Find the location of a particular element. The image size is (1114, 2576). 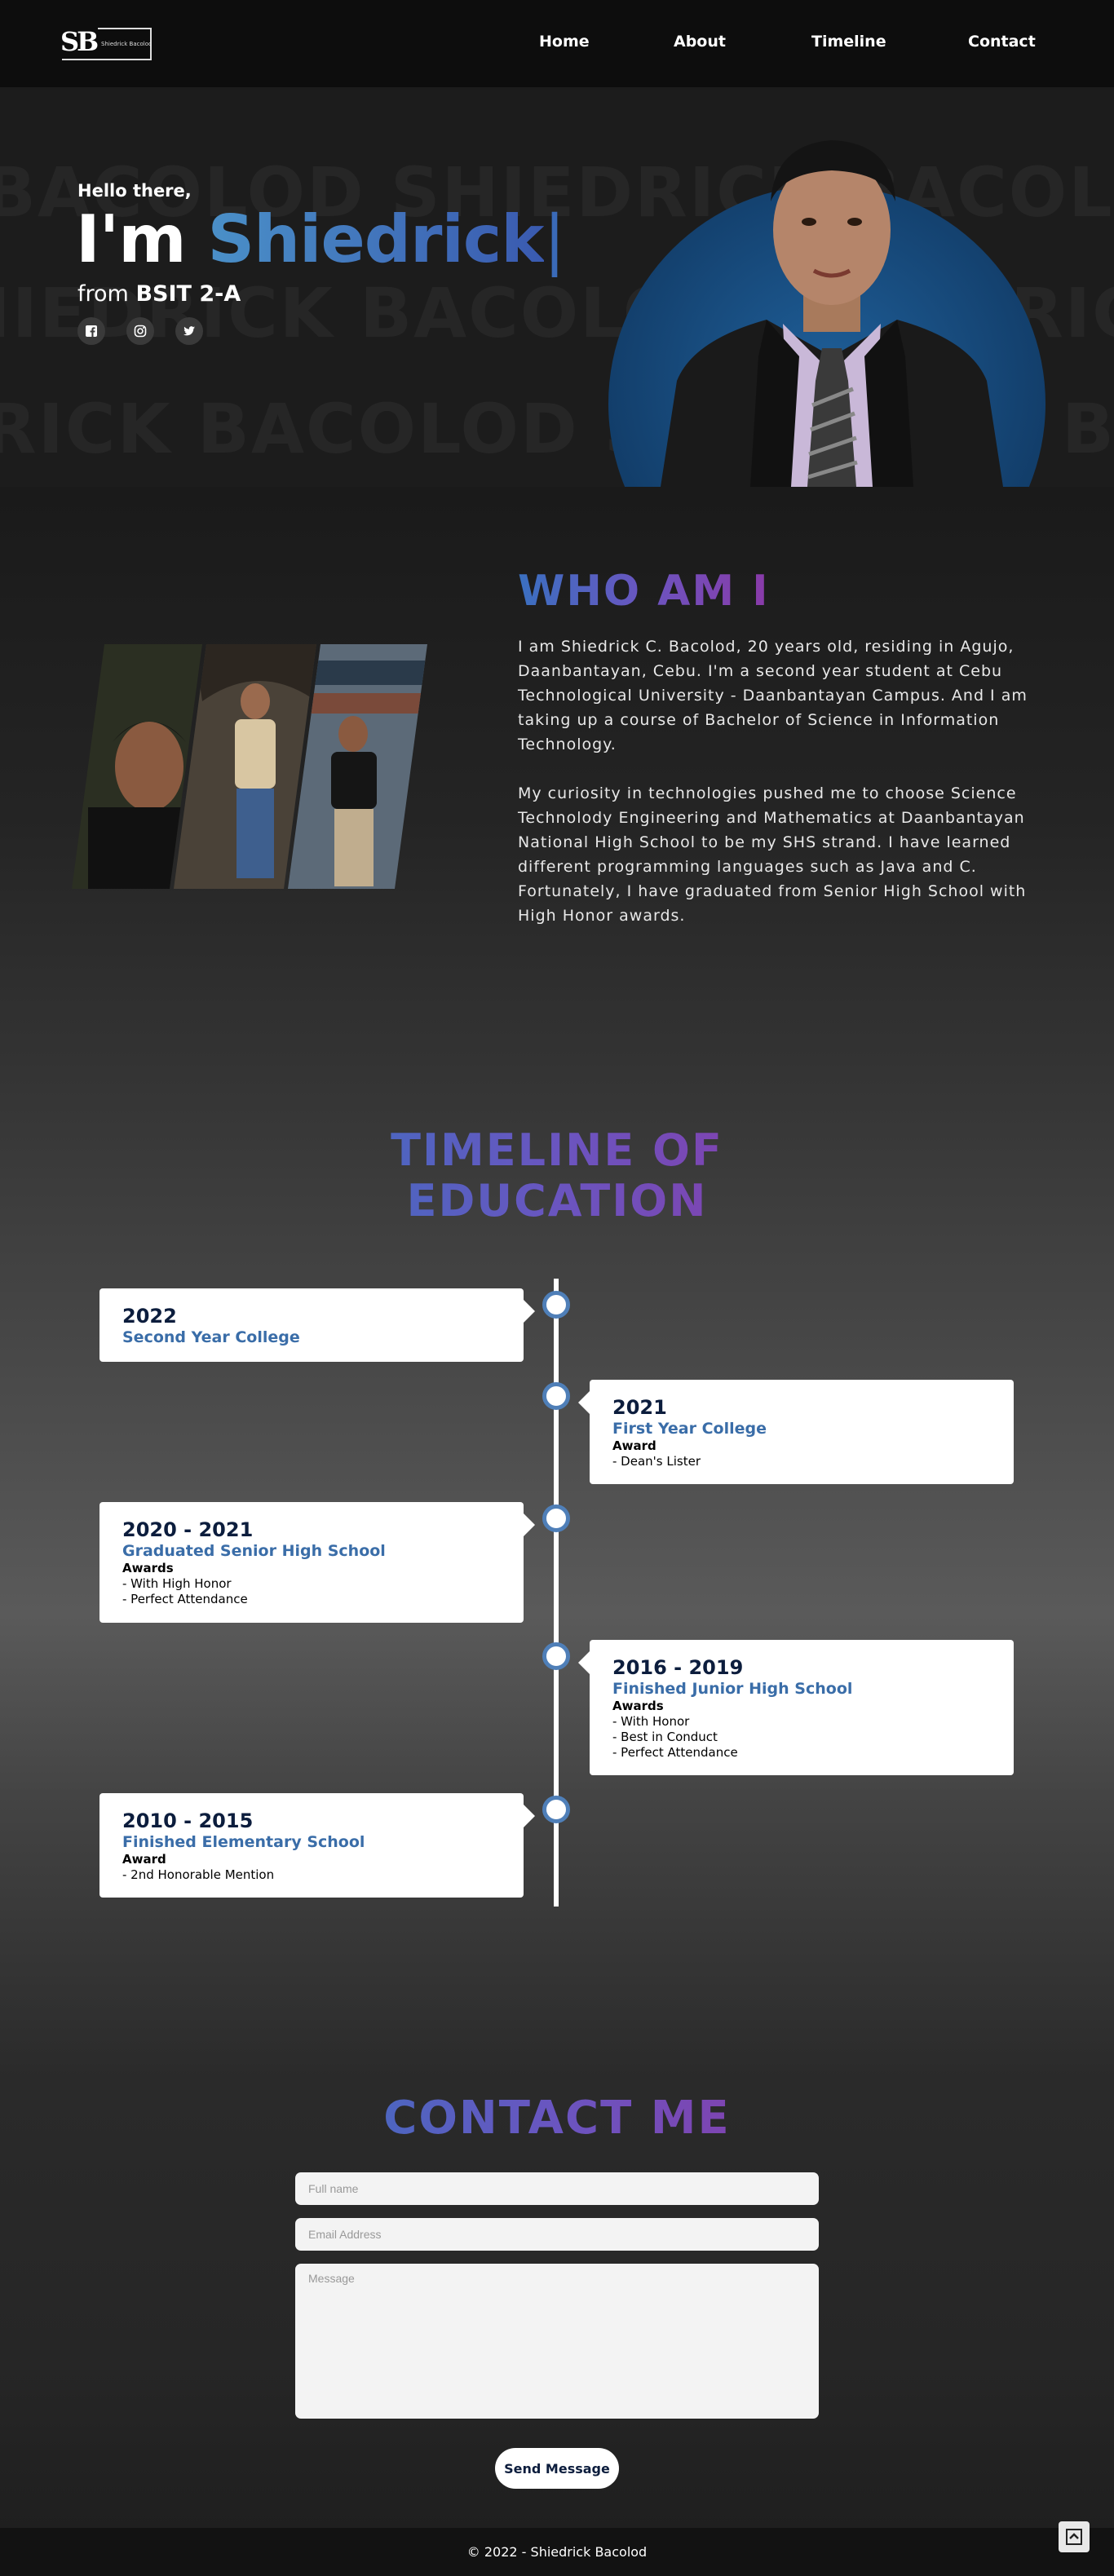

hero-heading: I'm Shiedrick| is located at coordinates (321, 239).